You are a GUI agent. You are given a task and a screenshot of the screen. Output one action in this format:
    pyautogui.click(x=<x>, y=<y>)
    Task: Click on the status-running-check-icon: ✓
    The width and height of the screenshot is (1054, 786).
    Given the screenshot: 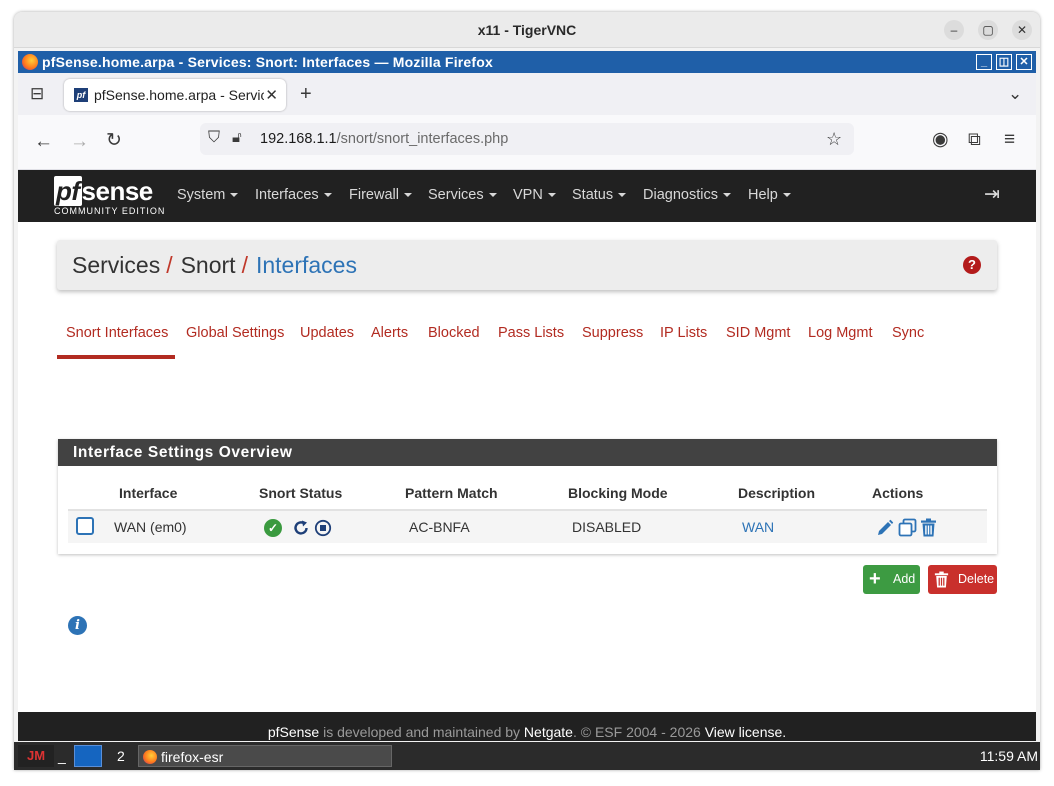 What is the action you would take?
    pyautogui.click(x=273, y=528)
    